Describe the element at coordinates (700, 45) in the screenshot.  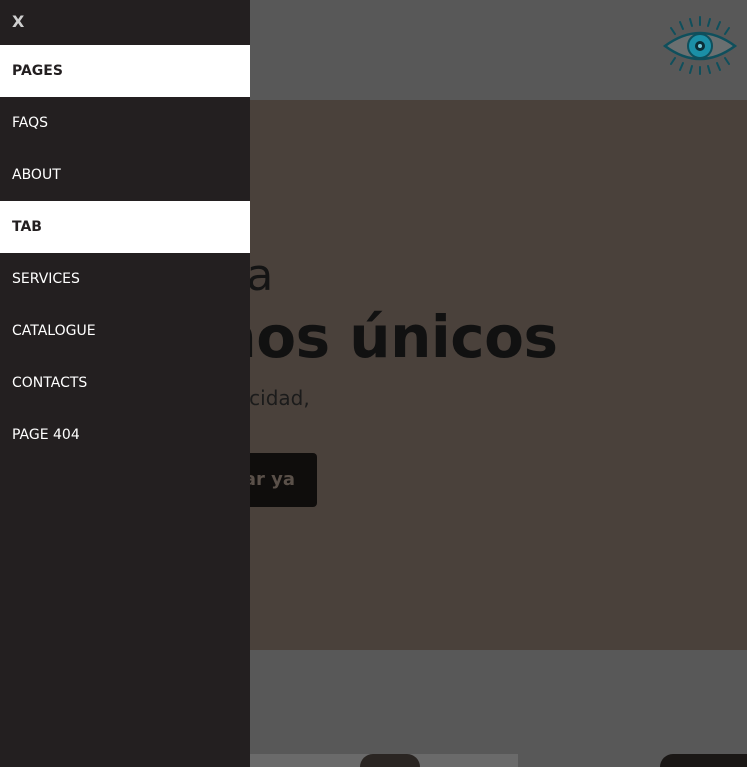
I see `eye-logo-icon` at that location.